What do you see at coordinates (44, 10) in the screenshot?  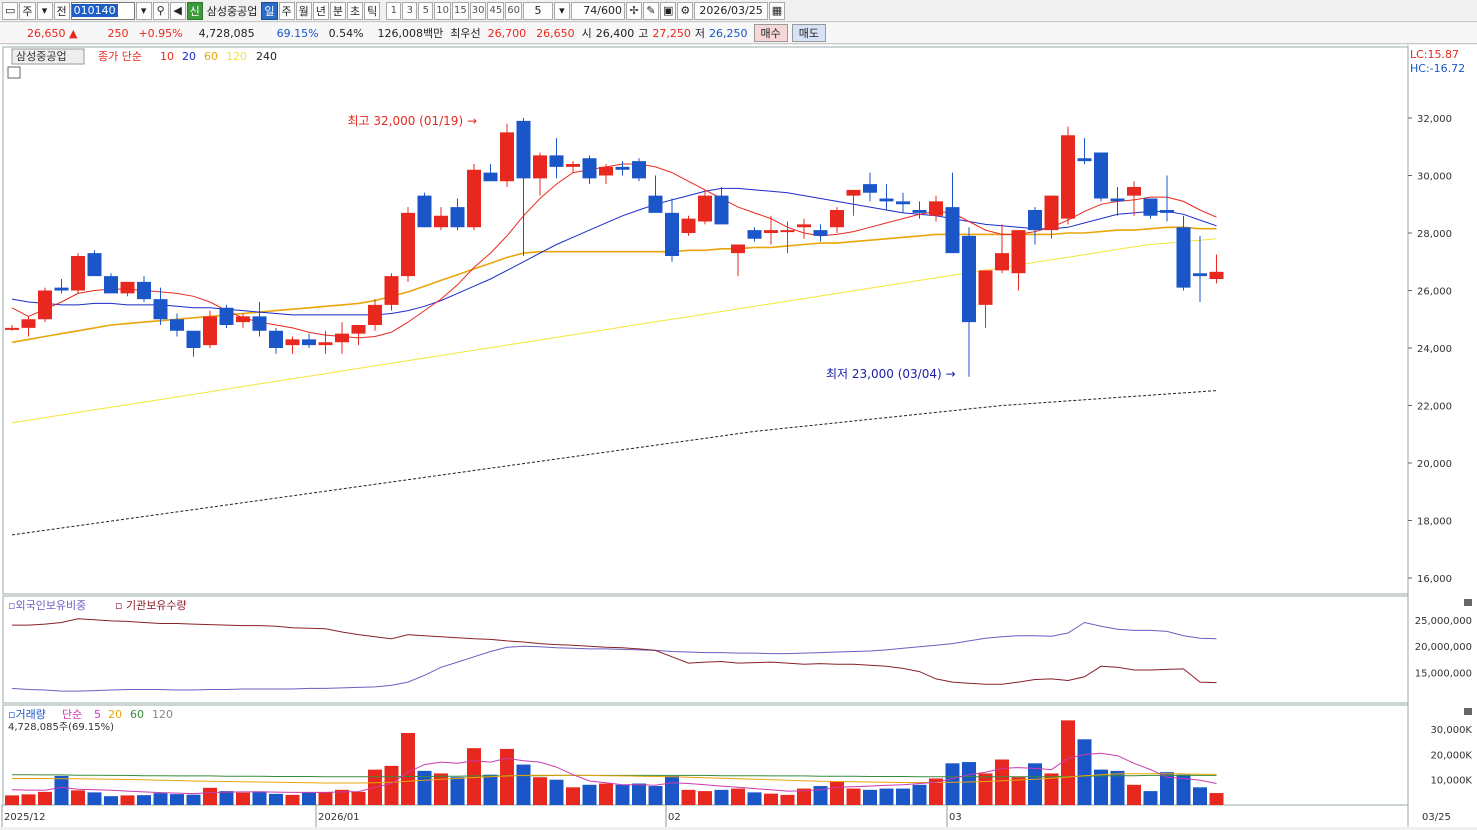 I see `chevron-down-icon: ▾` at bounding box center [44, 10].